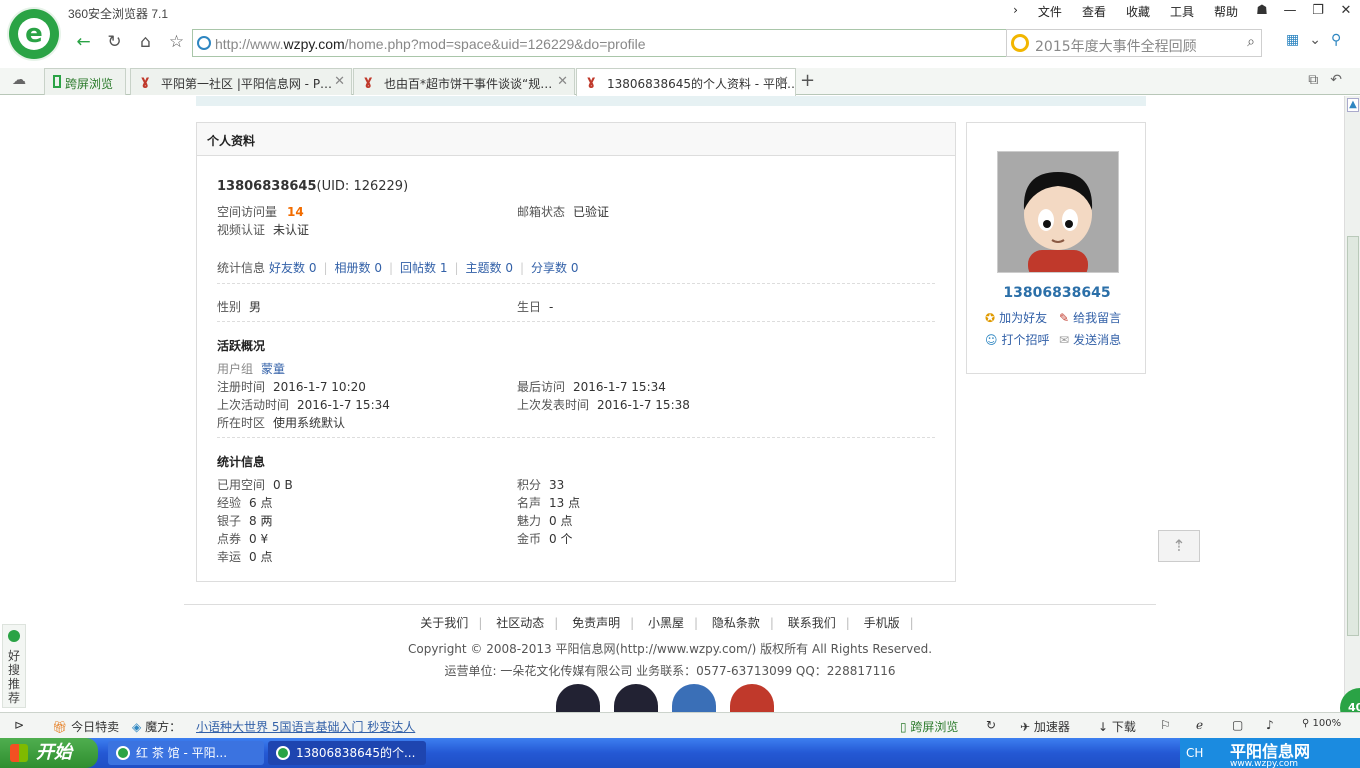  I want to click on stat-item: 经验 6 点, so click(245, 503).